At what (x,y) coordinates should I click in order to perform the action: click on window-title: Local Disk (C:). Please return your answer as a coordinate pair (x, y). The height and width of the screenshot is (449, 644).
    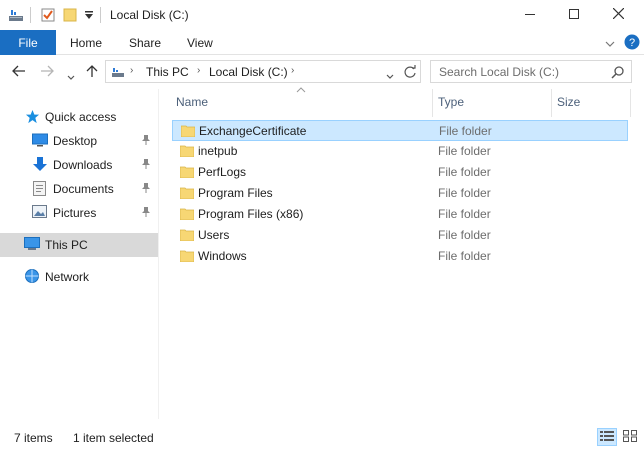
    Looking at the image, I should click on (149, 15).